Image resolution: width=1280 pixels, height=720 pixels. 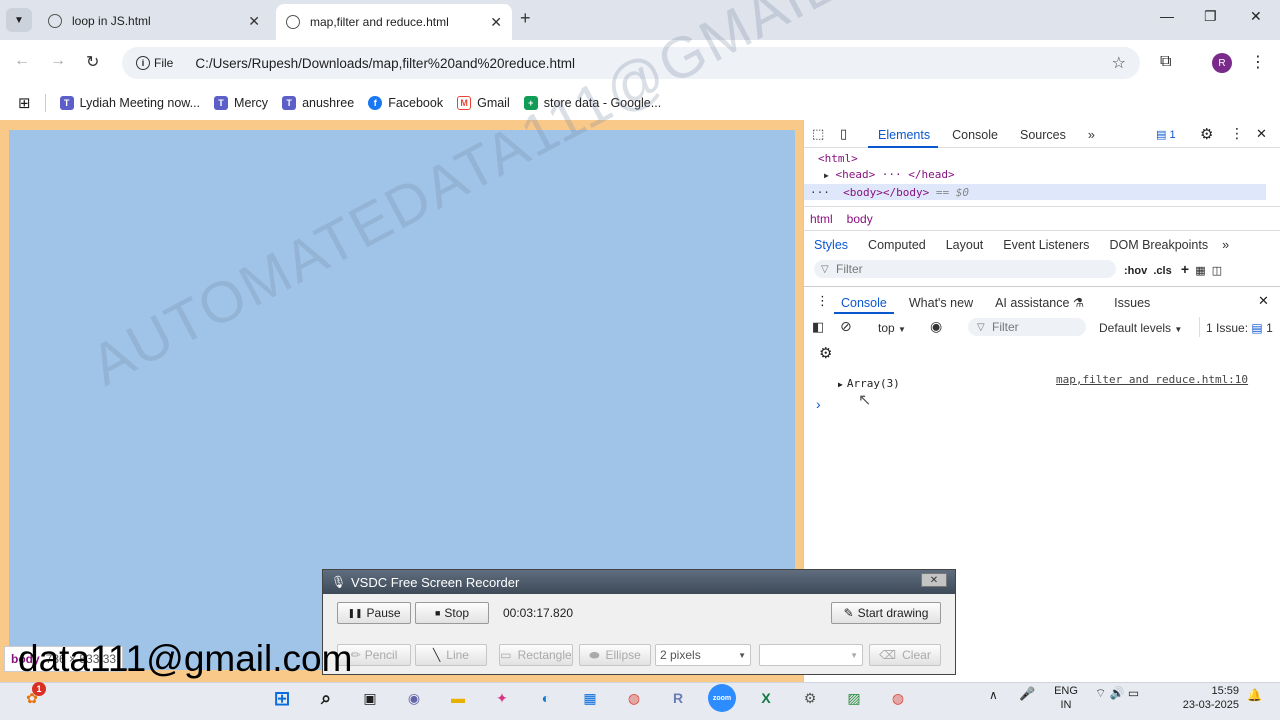 What do you see at coordinates (590, 698) in the screenshot?
I see `store-icon: ▦` at bounding box center [590, 698].